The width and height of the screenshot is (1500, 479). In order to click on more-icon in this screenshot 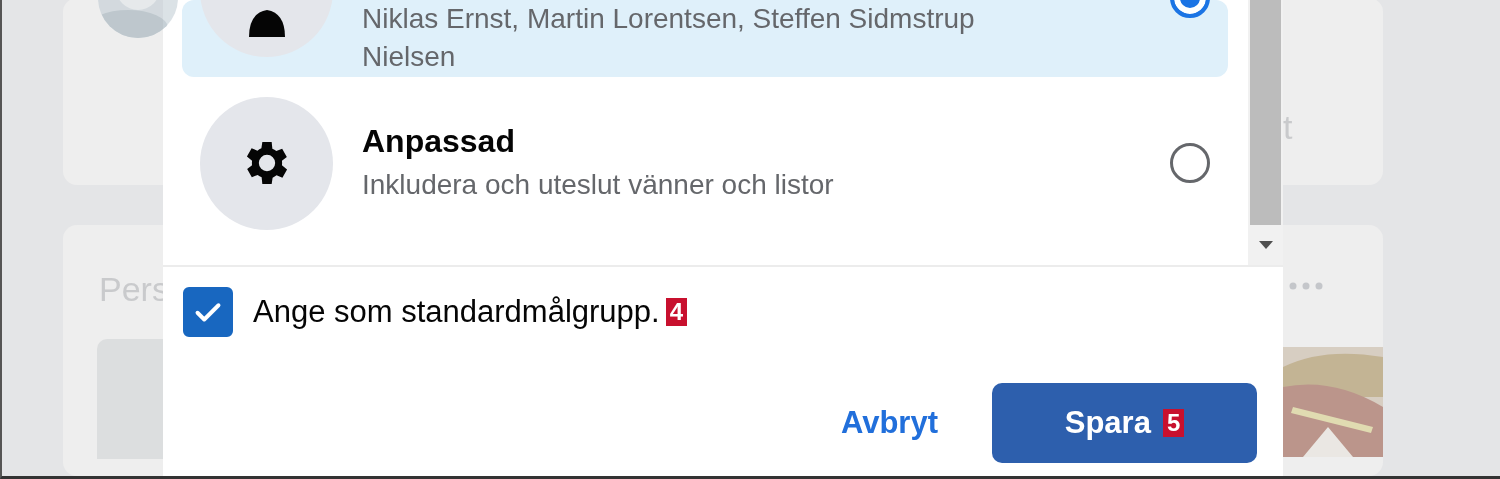, I will do `click(1306, 286)`.